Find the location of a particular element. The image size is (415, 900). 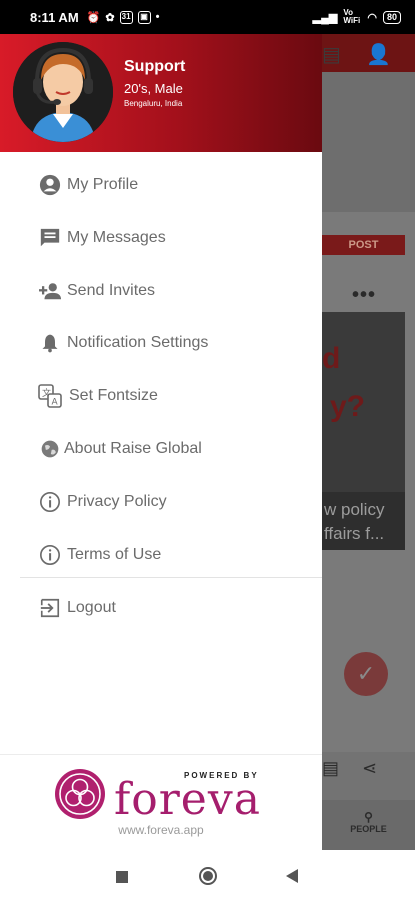

menu-item-my-messages: My Messages is located at coordinates (161, 238).